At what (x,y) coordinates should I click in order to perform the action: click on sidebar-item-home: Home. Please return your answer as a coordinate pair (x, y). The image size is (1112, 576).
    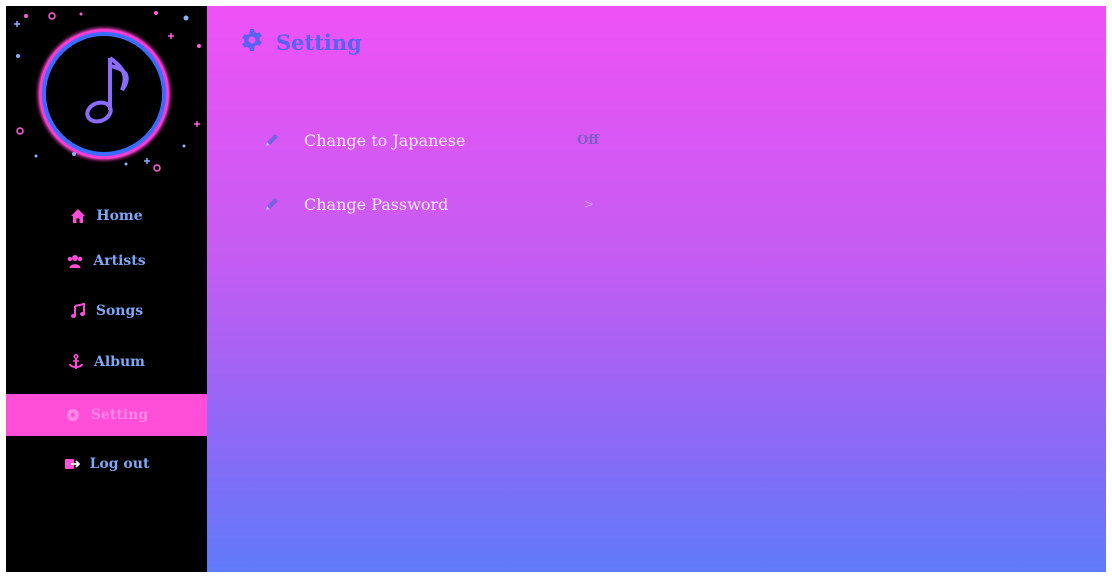
    Looking at the image, I should click on (106, 216).